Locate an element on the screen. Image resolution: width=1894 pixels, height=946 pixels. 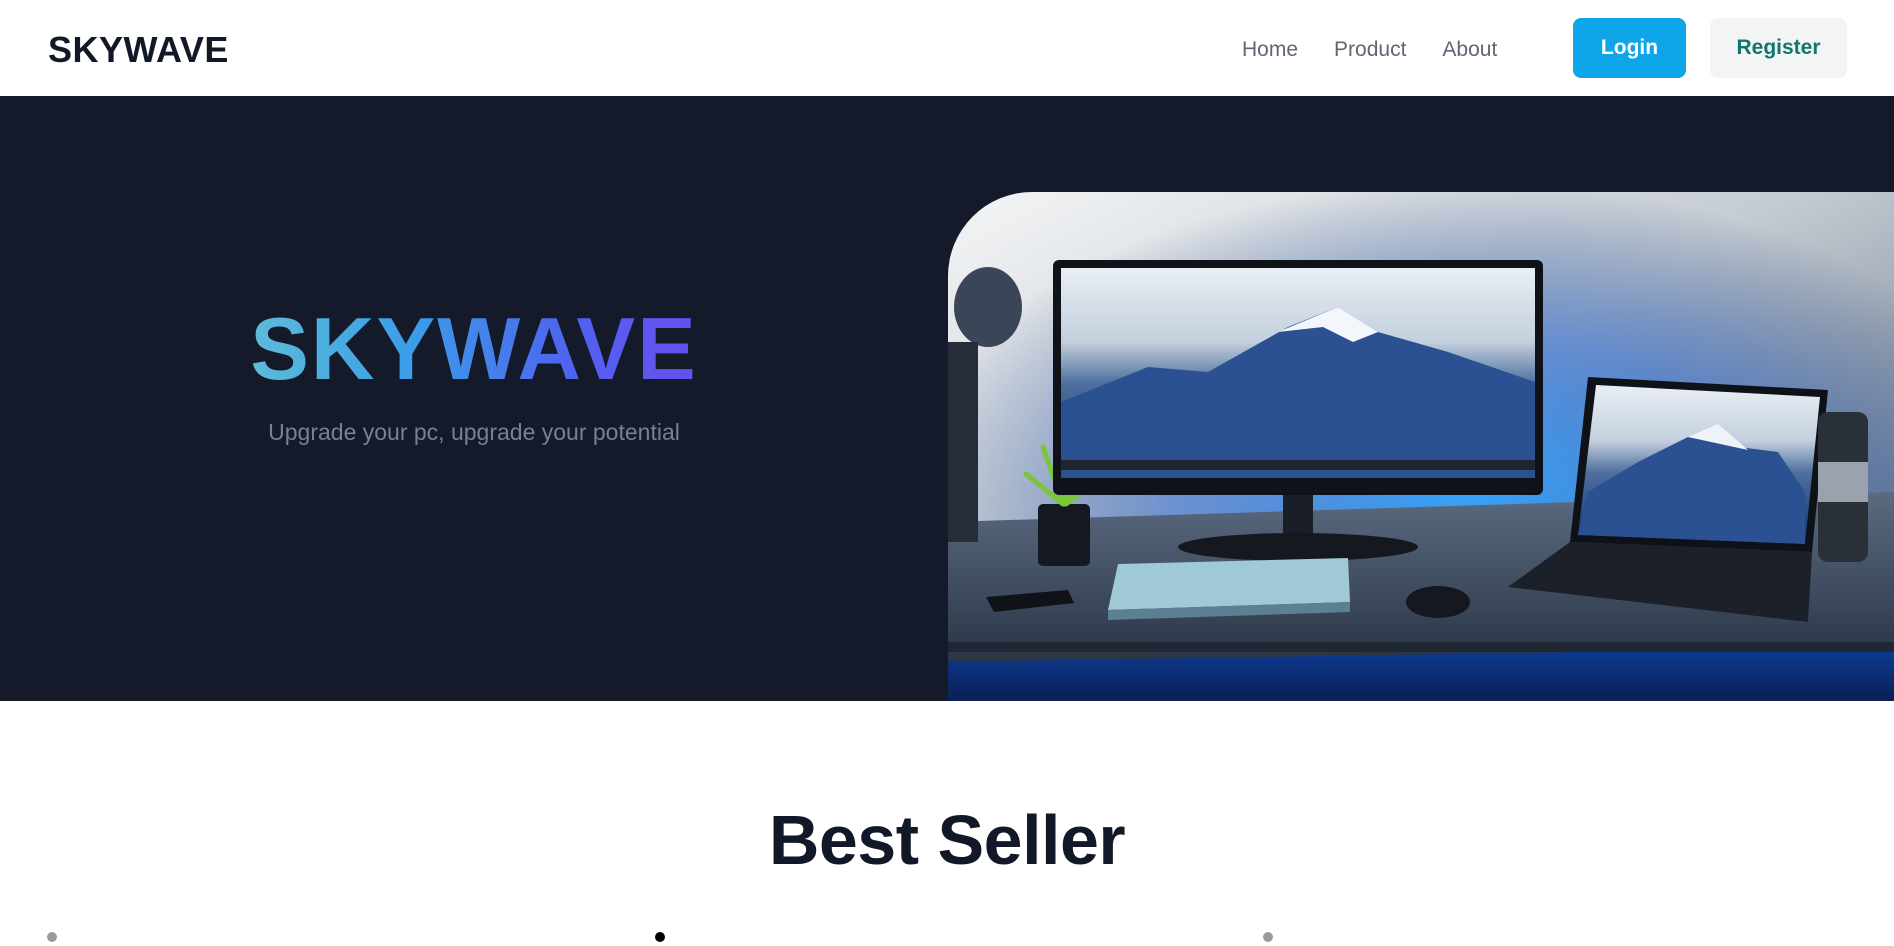
nav-links: Home Product About is located at coordinates (1387, 50).